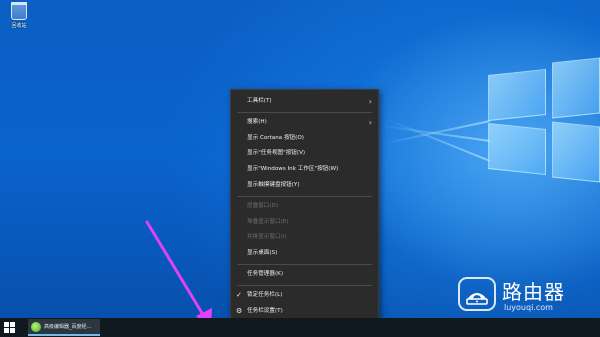 The height and width of the screenshot is (337, 600). What do you see at coordinates (275, 137) in the screenshot?
I see `menu-item-label: 显示 Cortana 按钮(O)` at bounding box center [275, 137].